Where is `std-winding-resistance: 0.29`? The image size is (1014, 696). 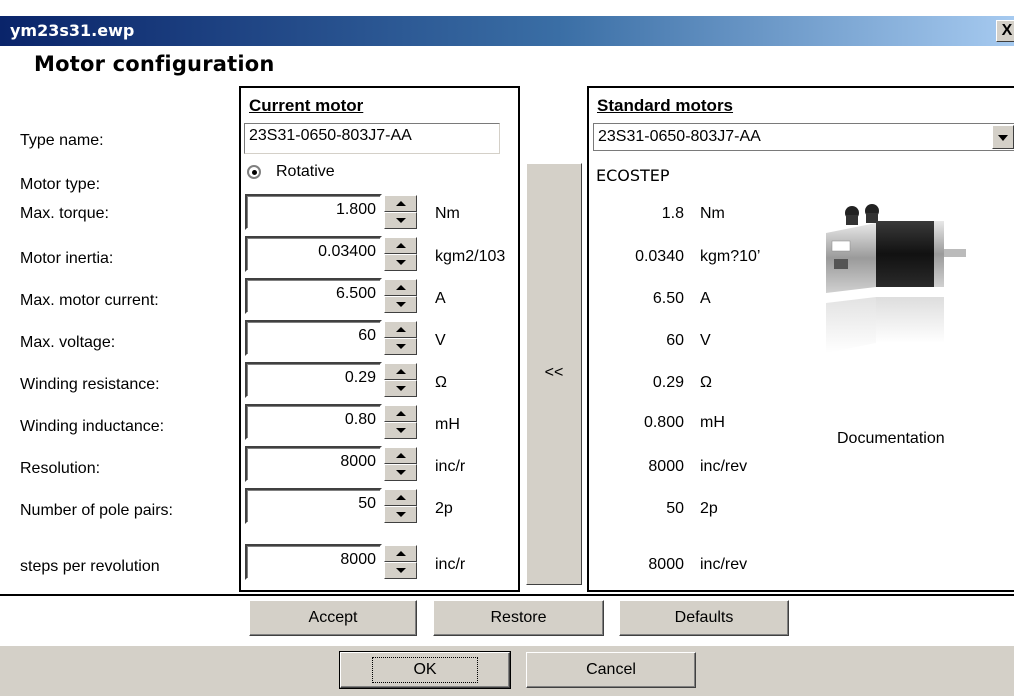
std-winding-resistance: 0.29 is located at coordinates (668, 382).